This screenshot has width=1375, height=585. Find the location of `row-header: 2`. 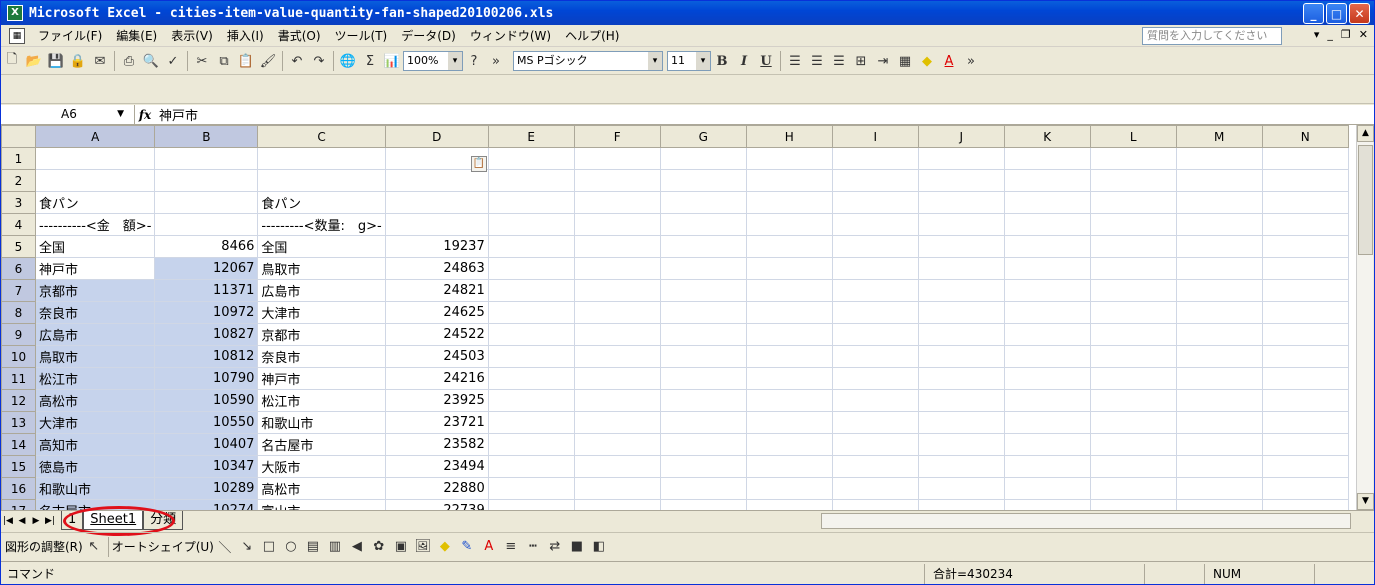

row-header: 2 is located at coordinates (18, 180).